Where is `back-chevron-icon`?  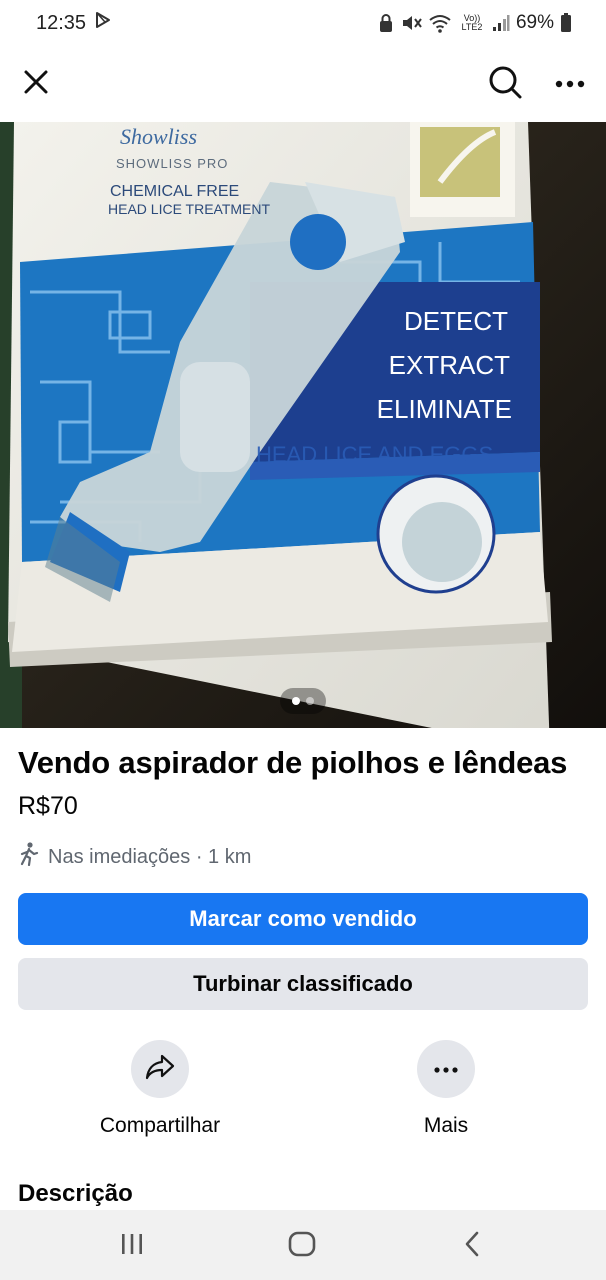 back-chevron-icon is located at coordinates (472, 1246).